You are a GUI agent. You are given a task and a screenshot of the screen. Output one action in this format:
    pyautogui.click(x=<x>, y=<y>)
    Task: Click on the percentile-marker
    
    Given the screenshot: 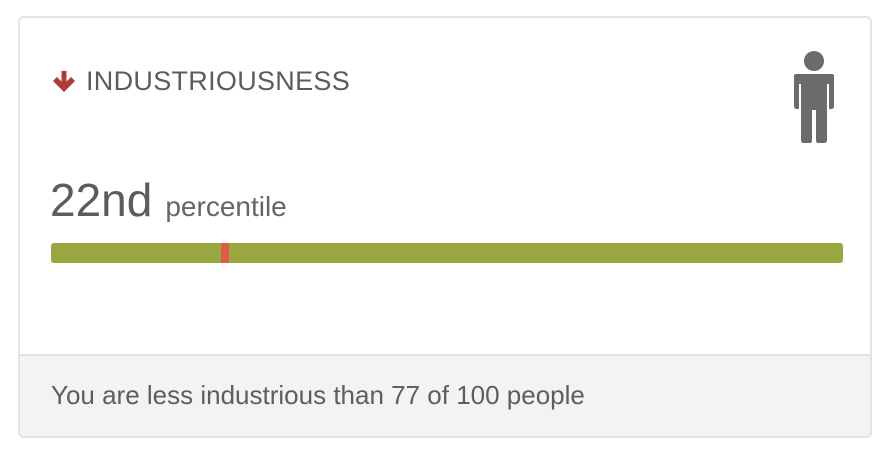 What is the action you would take?
    pyautogui.click(x=225, y=253)
    